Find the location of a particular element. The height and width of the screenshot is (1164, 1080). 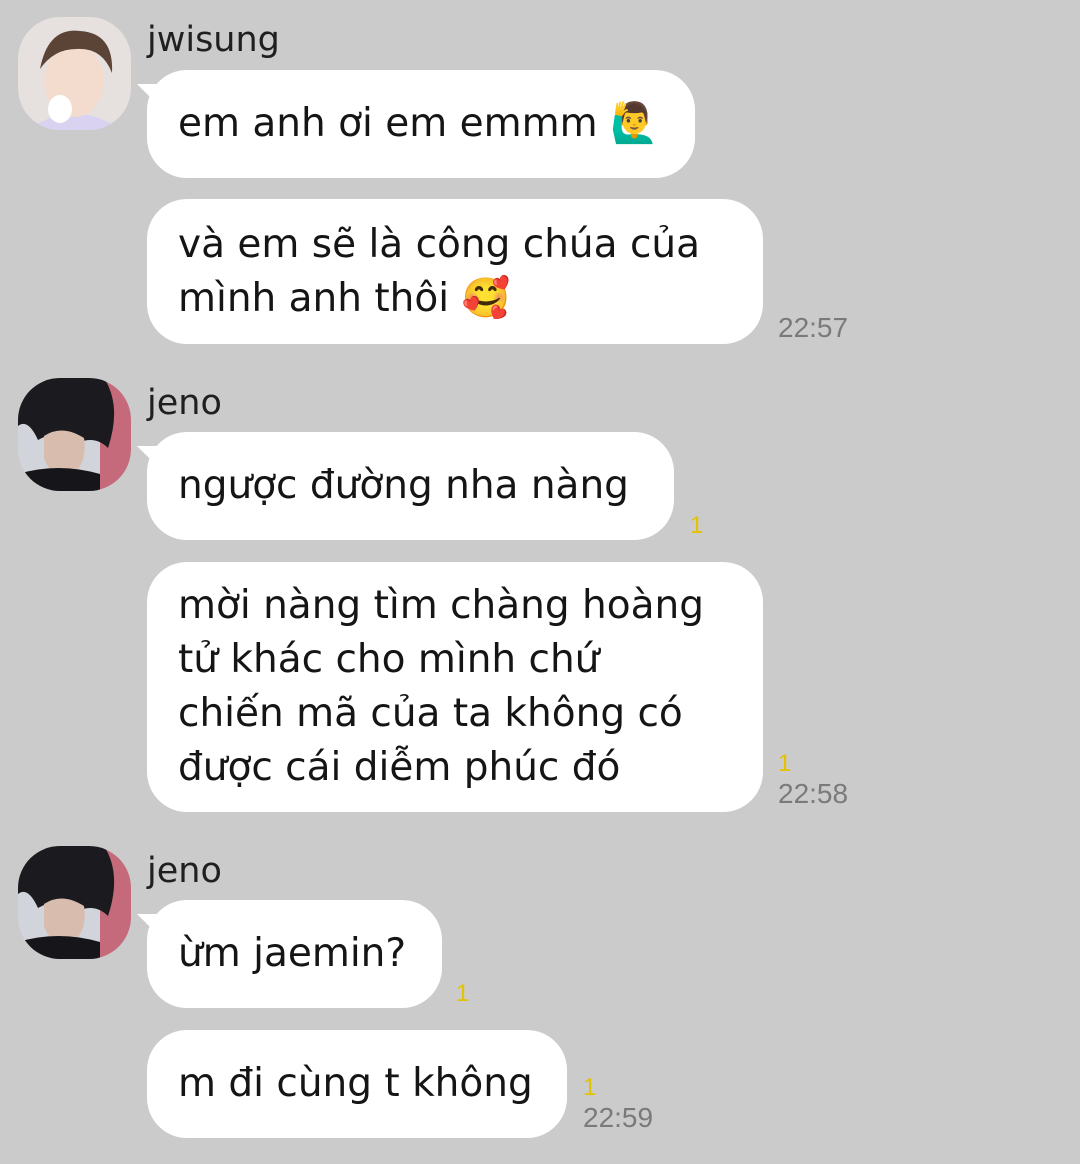

timestamp: 22:59 is located at coordinates (618, 1117).